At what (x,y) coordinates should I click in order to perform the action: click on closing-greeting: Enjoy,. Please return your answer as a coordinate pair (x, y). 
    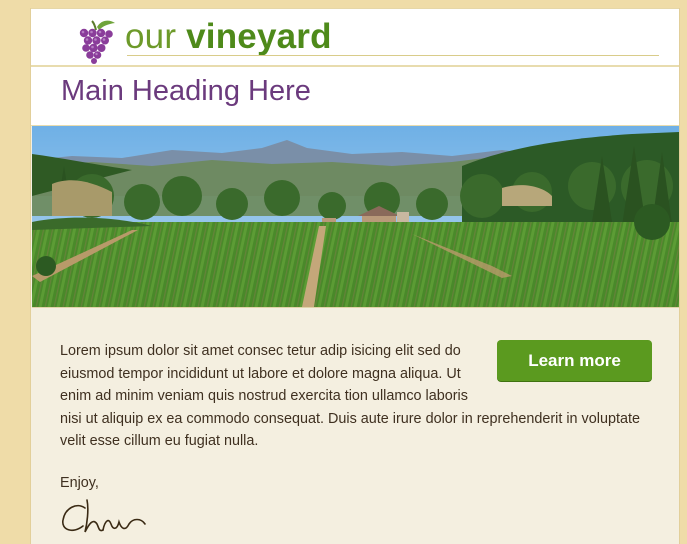
    Looking at the image, I should click on (79, 483).